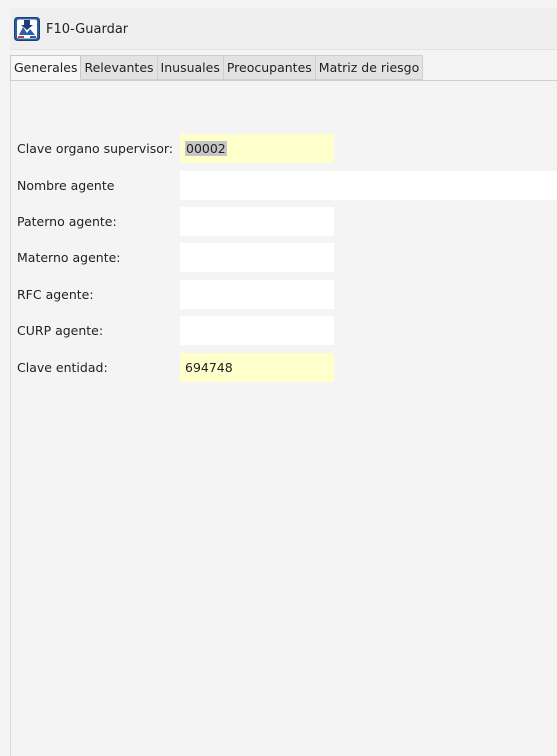 The height and width of the screenshot is (756, 557). Describe the element at coordinates (368, 185) in the screenshot. I see `nombre-agente-field` at that location.